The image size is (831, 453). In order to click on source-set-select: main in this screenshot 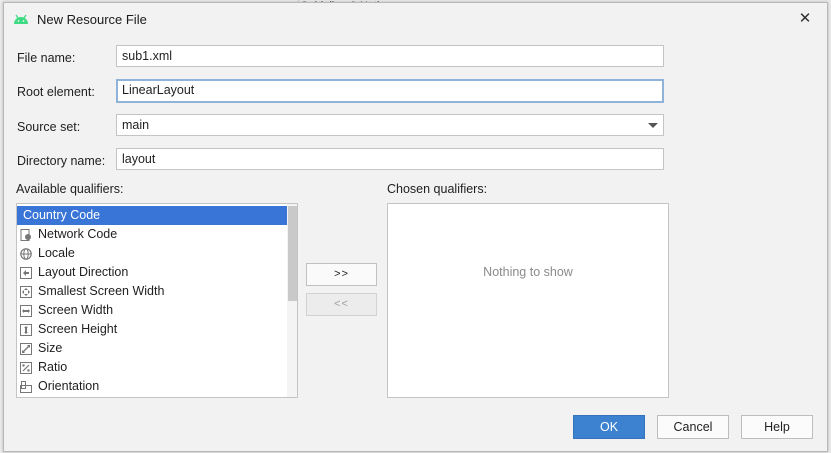, I will do `click(390, 125)`.